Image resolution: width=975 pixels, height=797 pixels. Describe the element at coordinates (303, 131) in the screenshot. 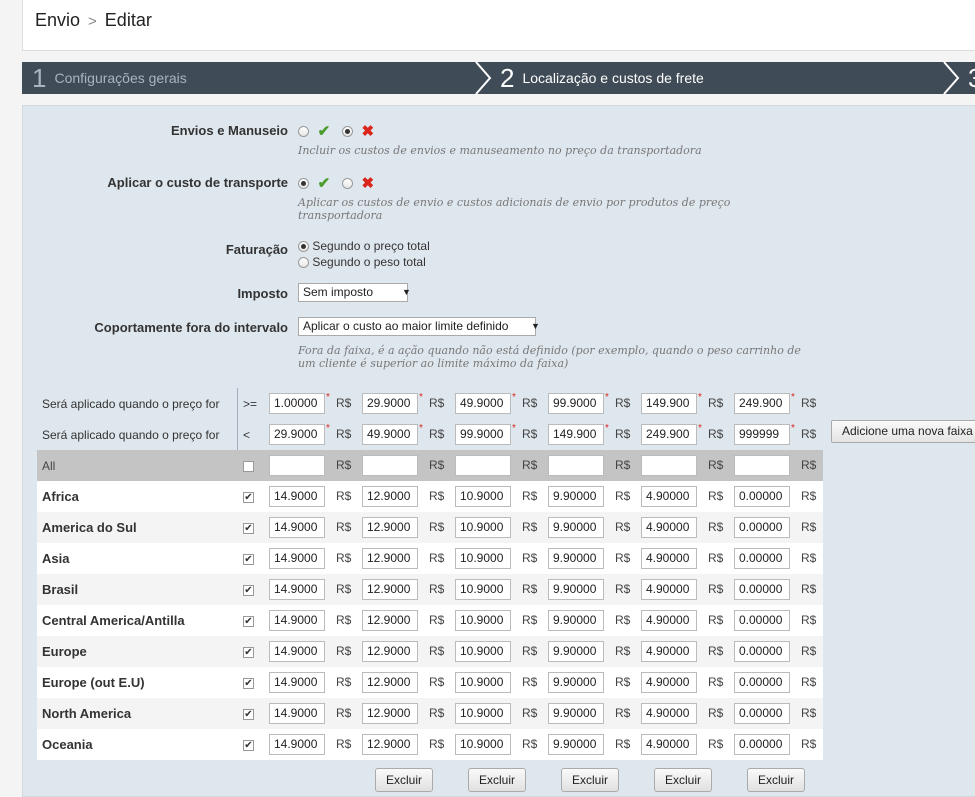

I see `handling-yes-radio` at that location.